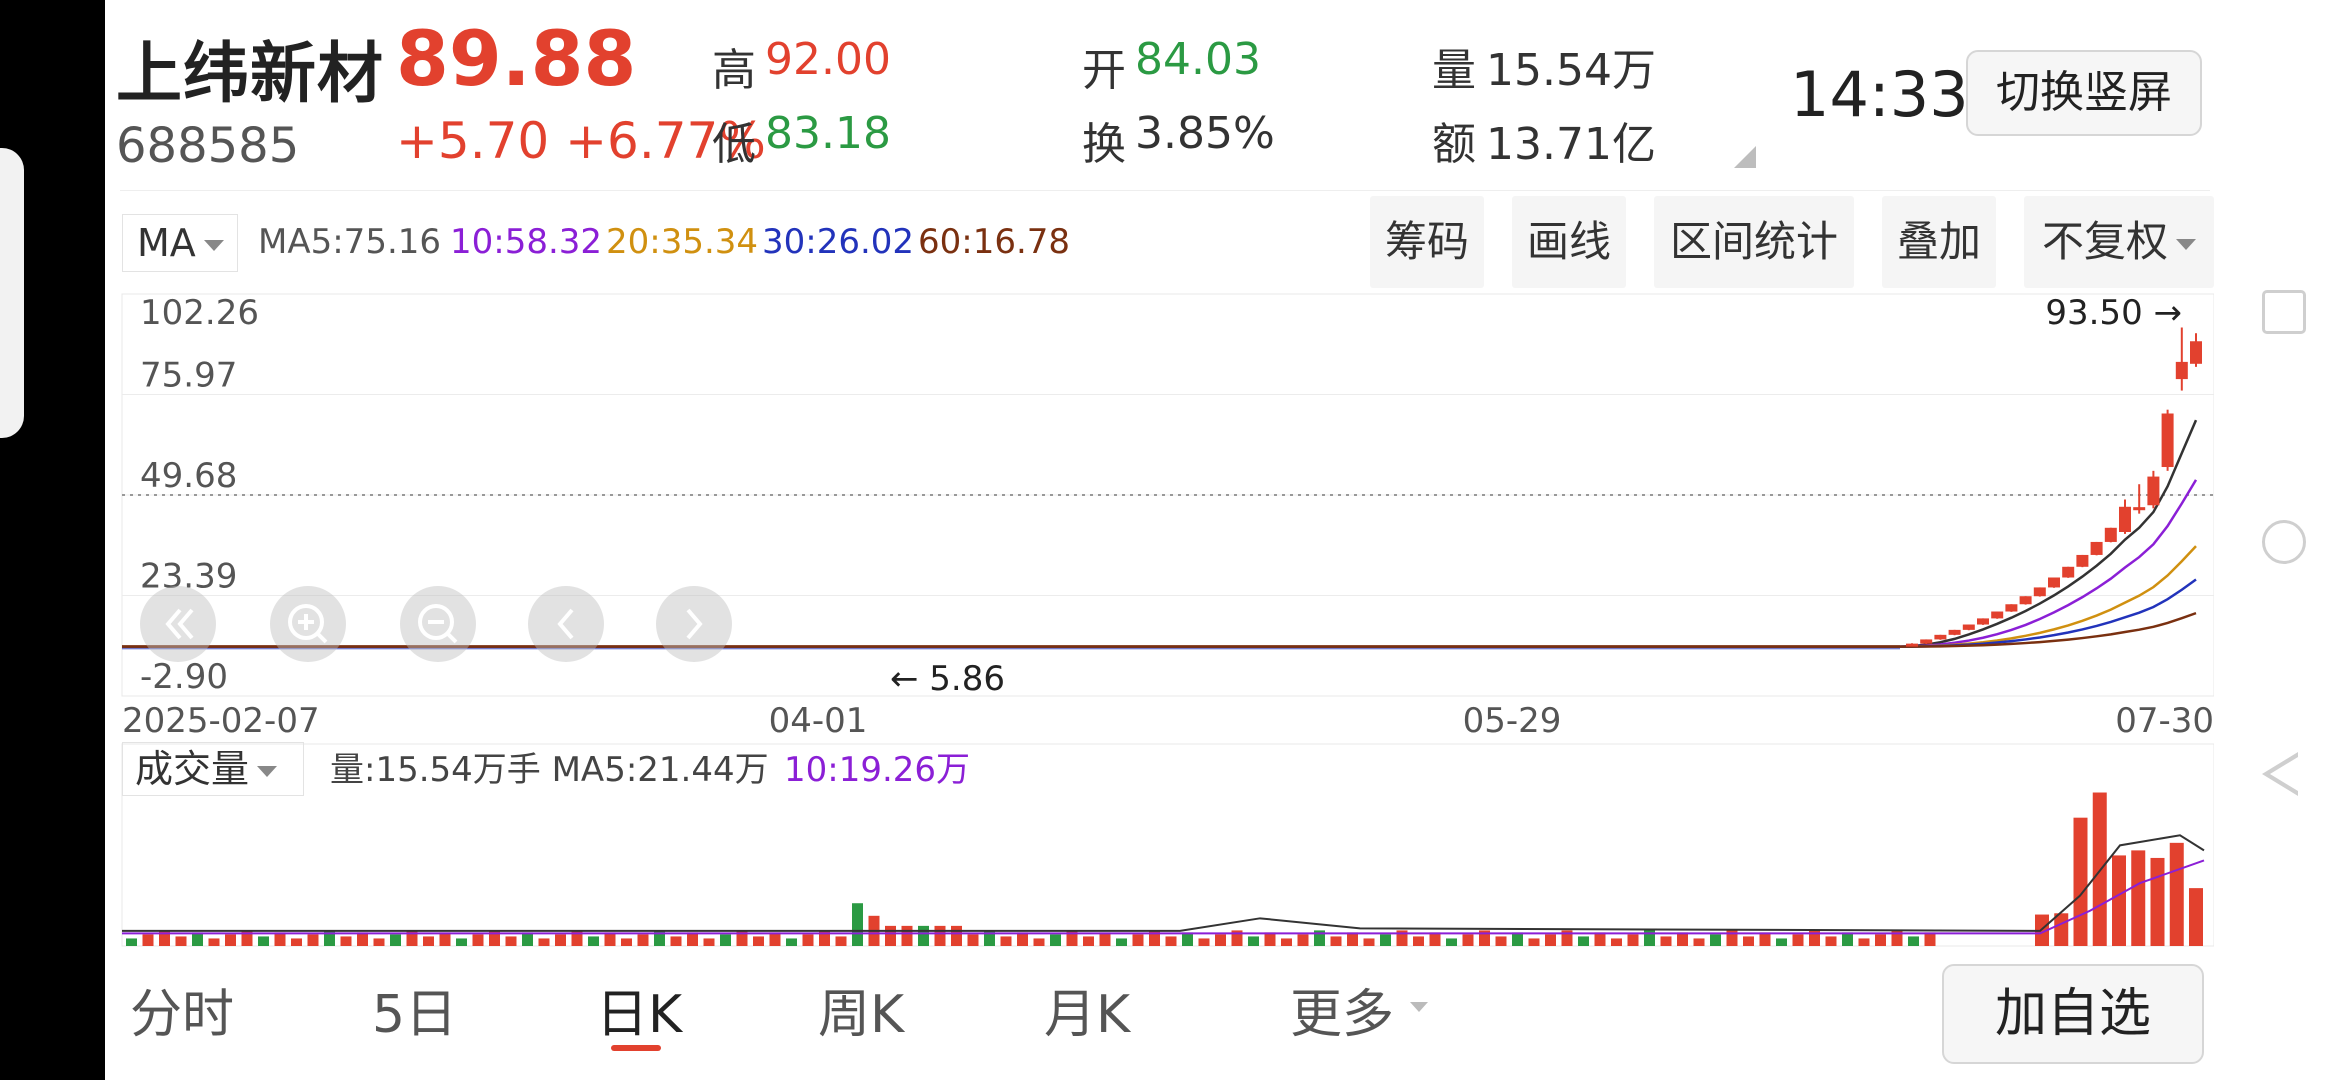 The height and width of the screenshot is (1080, 2340). What do you see at coordinates (213, 769) in the screenshot?
I see `volume-indicator-select: 成交量` at bounding box center [213, 769].